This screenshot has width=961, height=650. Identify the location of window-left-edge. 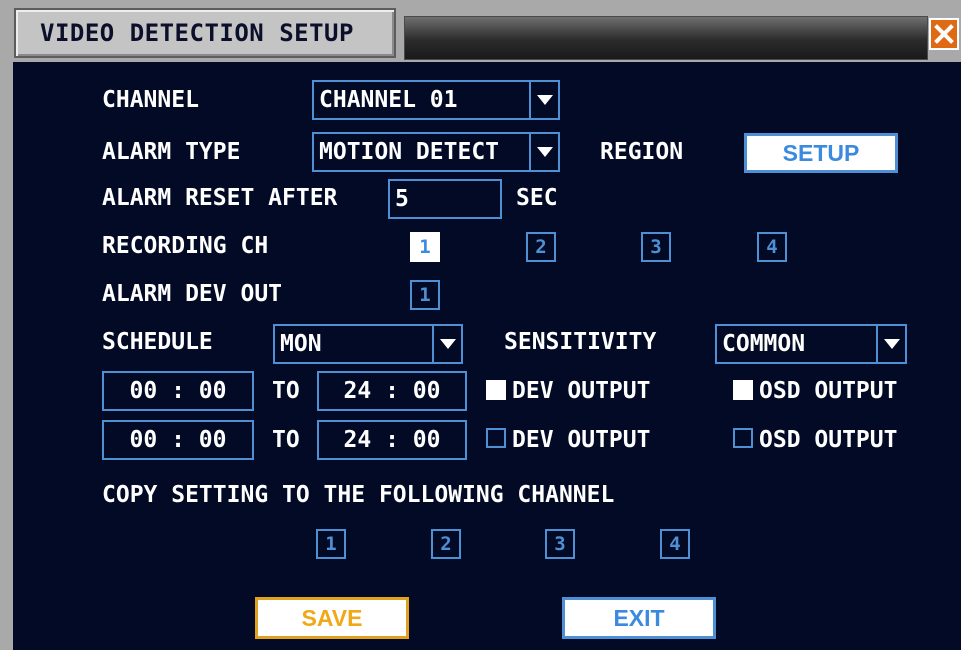
(6, 356).